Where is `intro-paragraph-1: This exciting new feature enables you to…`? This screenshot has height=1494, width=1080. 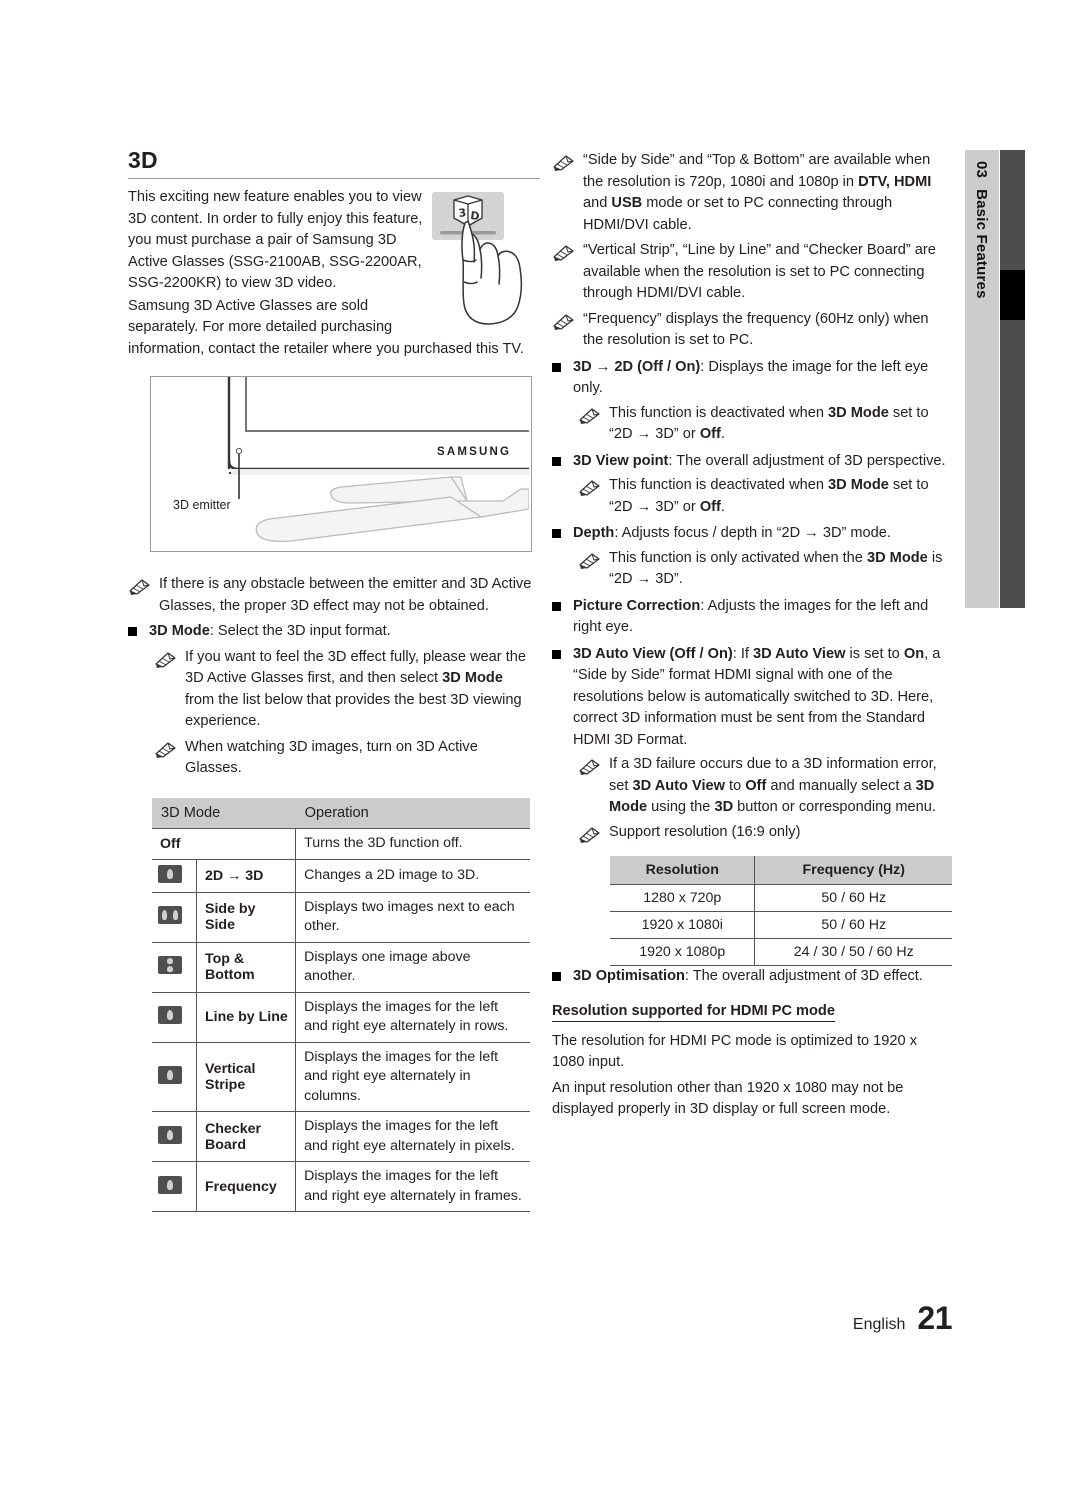
intro-paragraph-1: This exciting new feature enables you to… is located at coordinates (275, 240).